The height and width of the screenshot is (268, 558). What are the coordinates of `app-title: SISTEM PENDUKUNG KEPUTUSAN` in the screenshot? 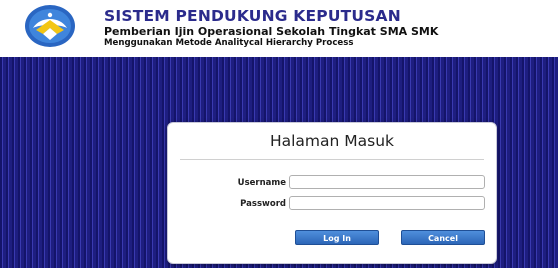 It's located at (252, 16).